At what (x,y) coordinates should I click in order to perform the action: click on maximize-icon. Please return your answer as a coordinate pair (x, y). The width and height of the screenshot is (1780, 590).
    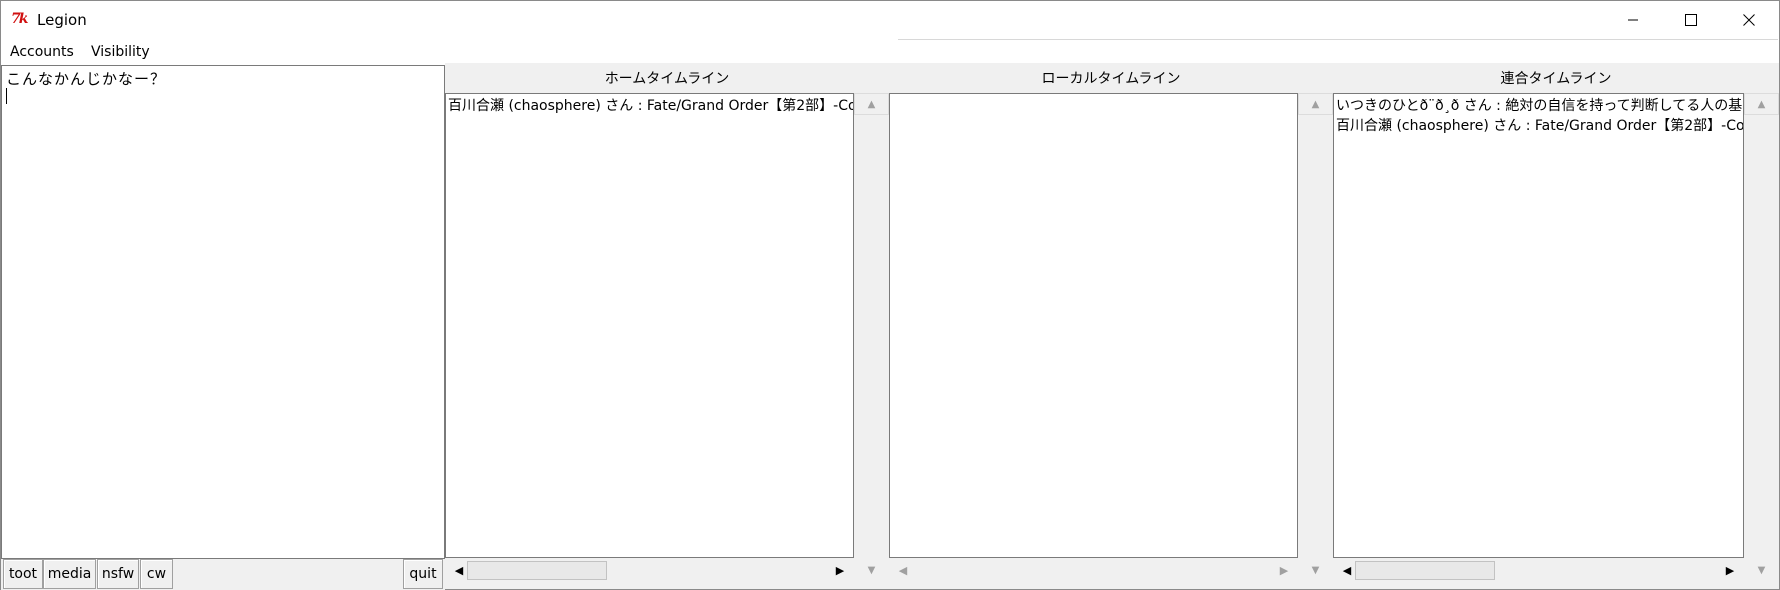
    Looking at the image, I should click on (1691, 20).